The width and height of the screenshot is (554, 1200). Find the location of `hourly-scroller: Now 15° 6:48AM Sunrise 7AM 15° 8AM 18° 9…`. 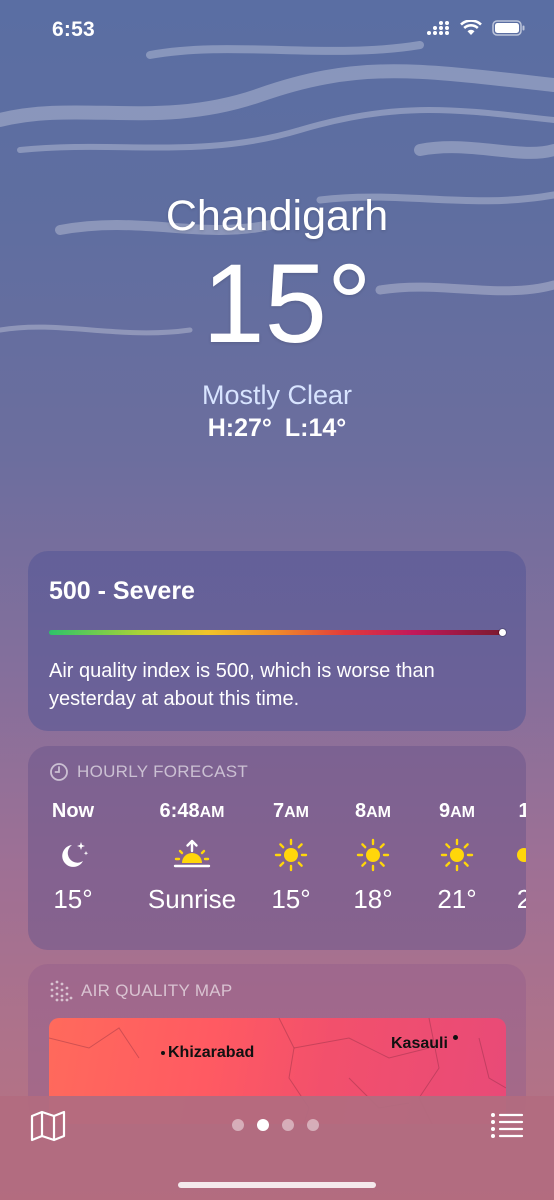

hourly-scroller: Now 15° 6:48AM Sunrise 7AM 15° 8AM 18° 9… is located at coordinates (277, 870).